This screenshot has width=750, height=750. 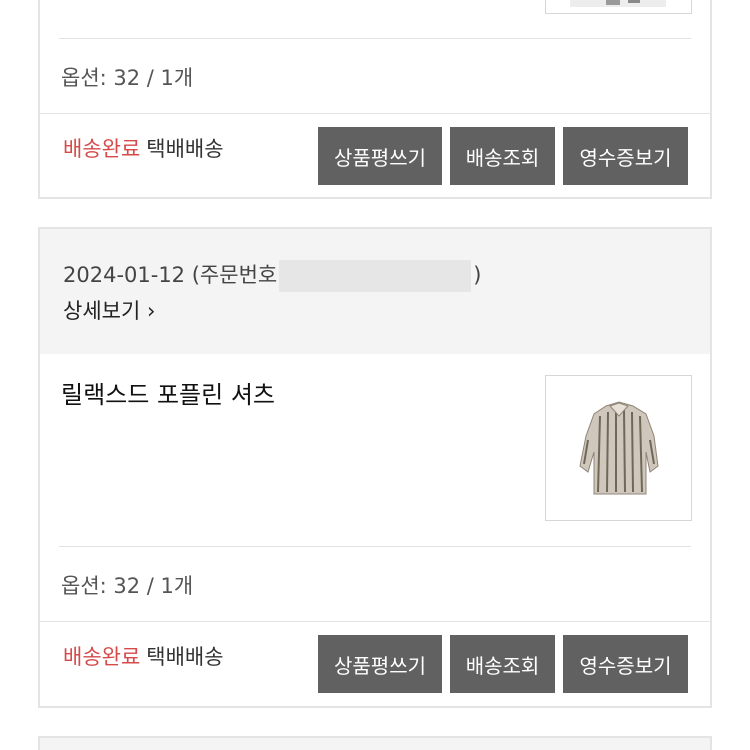 I want to click on order-date: 2024-01-12, so click(x=124, y=275).